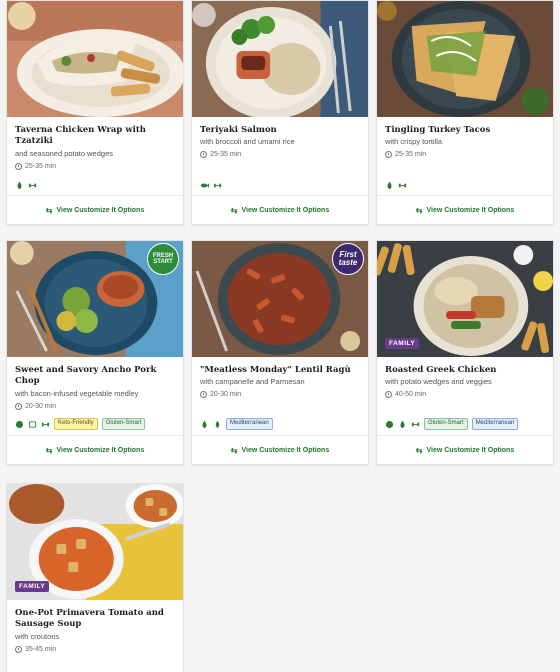 The height and width of the screenshot is (672, 560). I want to click on recipe-tags: Gluten-Smart Mediterranean, so click(452, 424).